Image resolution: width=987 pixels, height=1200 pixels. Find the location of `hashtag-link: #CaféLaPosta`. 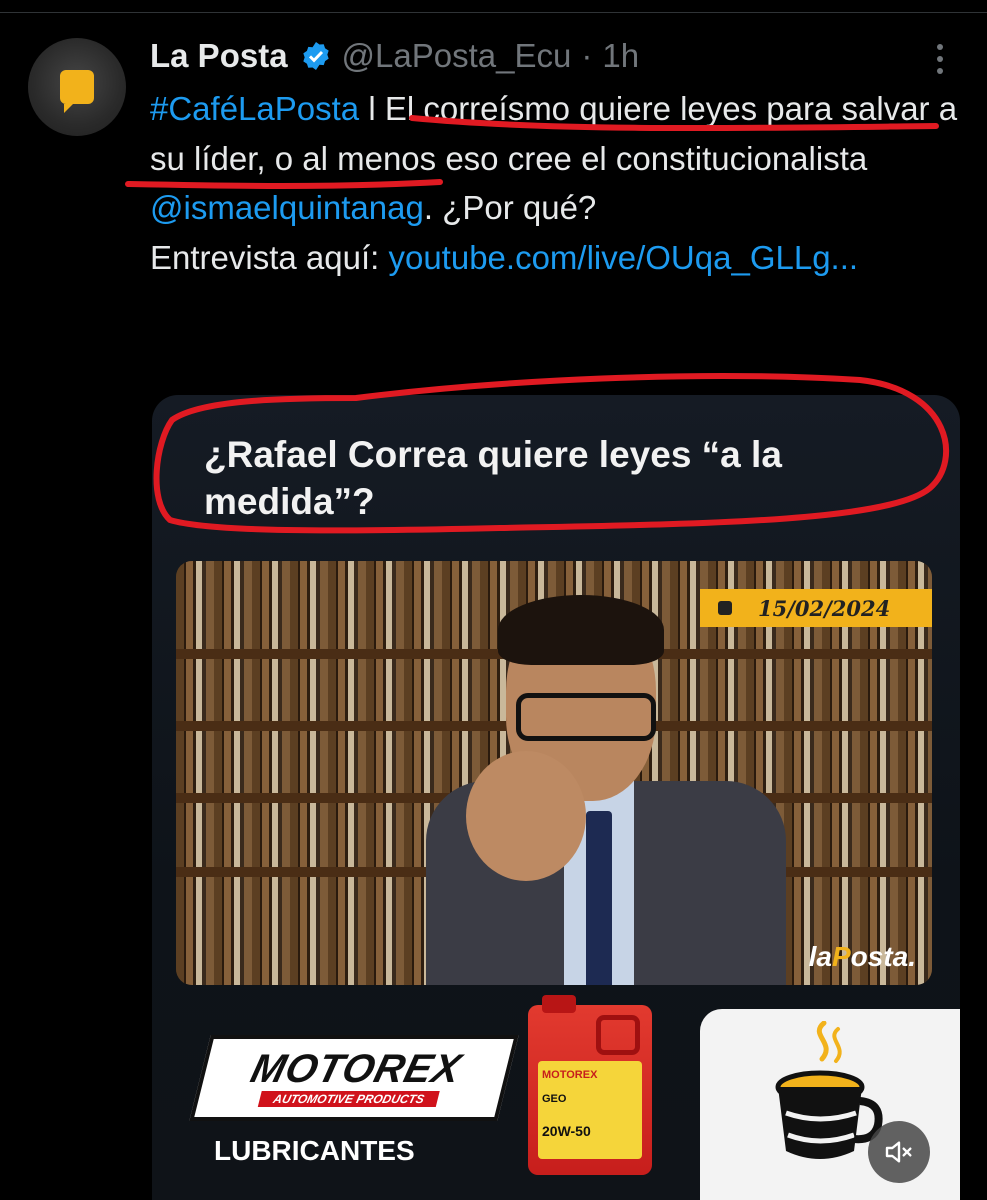

hashtag-link: #CaféLaPosta is located at coordinates (254, 108).